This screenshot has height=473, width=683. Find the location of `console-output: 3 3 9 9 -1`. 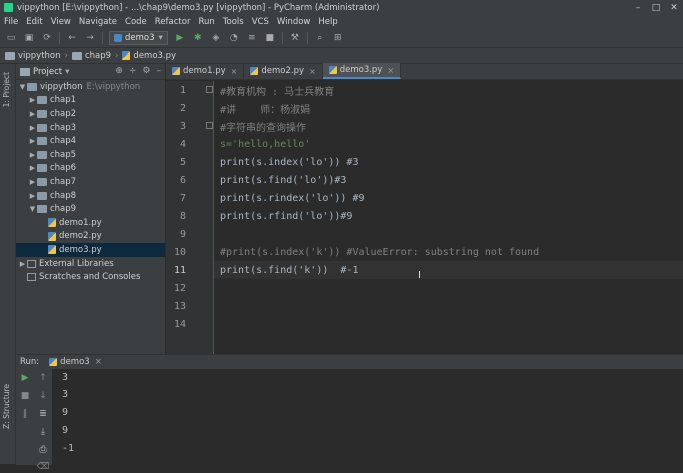

console-output: 3 3 9 9 -1 is located at coordinates (68, 413).